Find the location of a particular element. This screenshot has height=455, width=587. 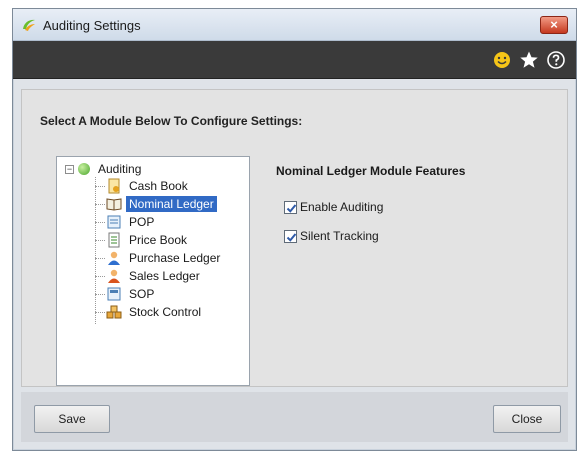

window-title: Auditing Settings is located at coordinates (92, 25).